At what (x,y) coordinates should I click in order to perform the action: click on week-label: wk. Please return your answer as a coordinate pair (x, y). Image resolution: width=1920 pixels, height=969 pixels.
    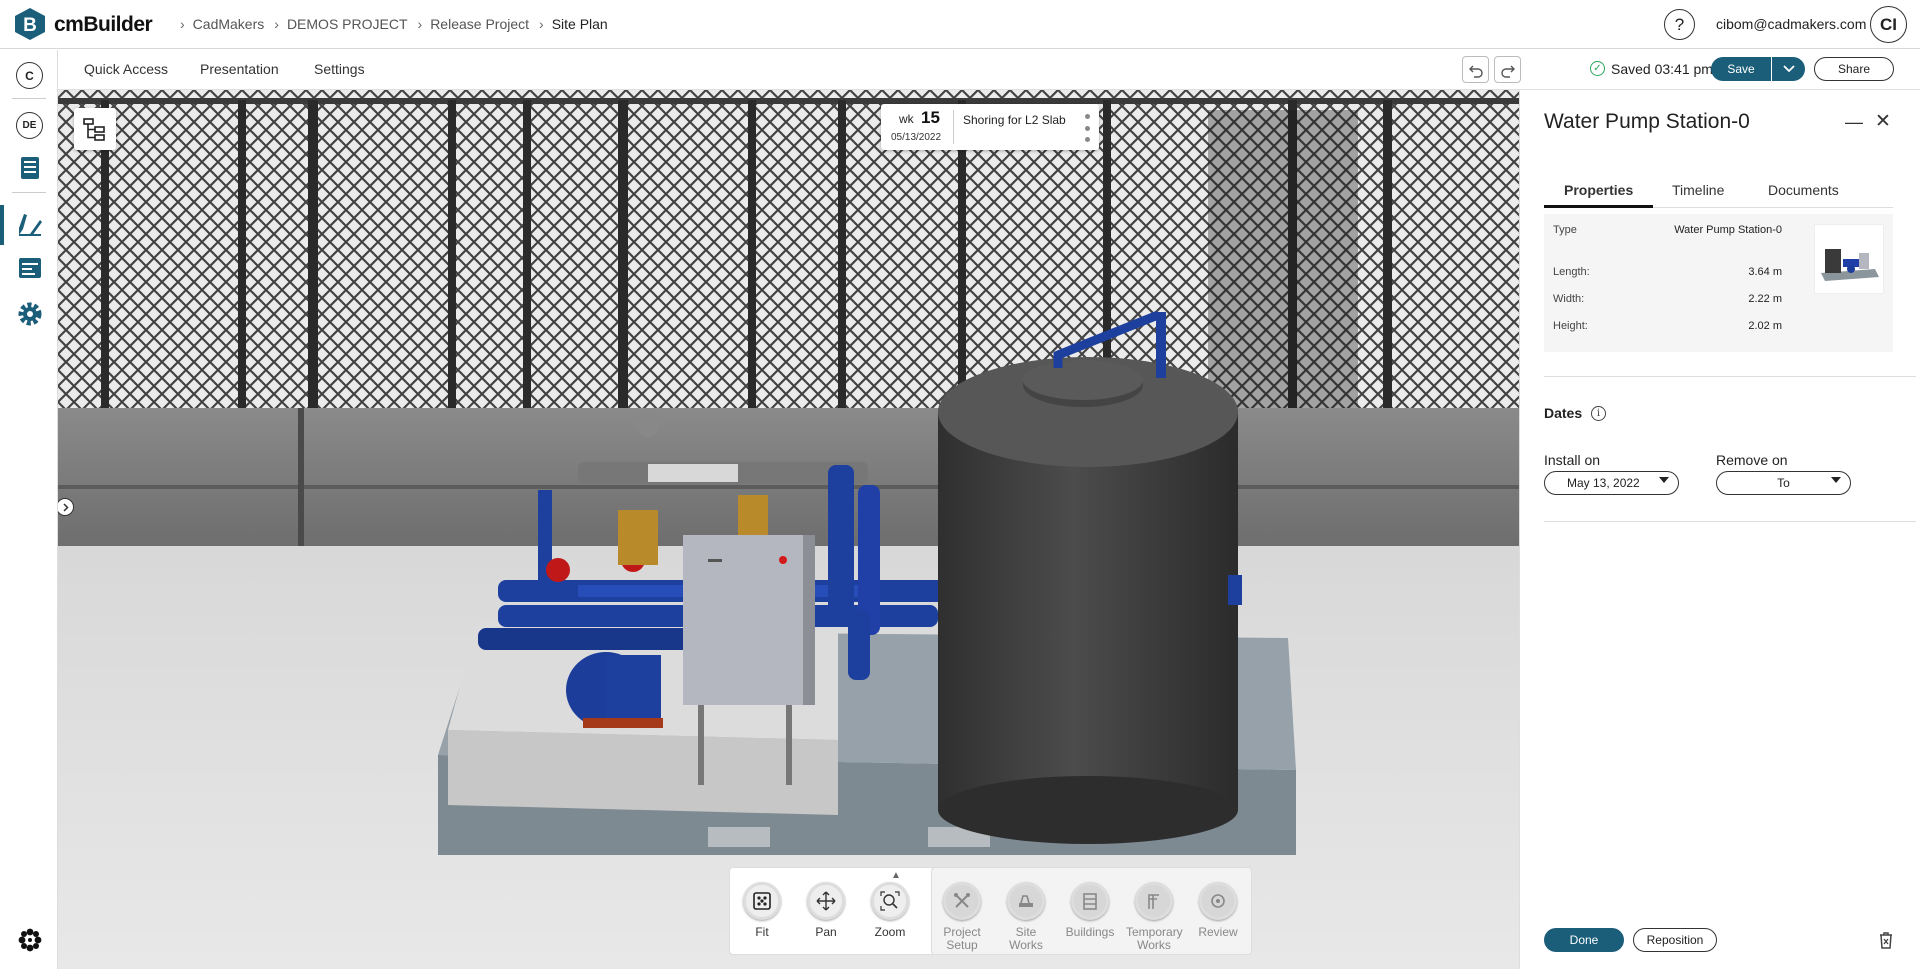
    Looking at the image, I should click on (906, 119).